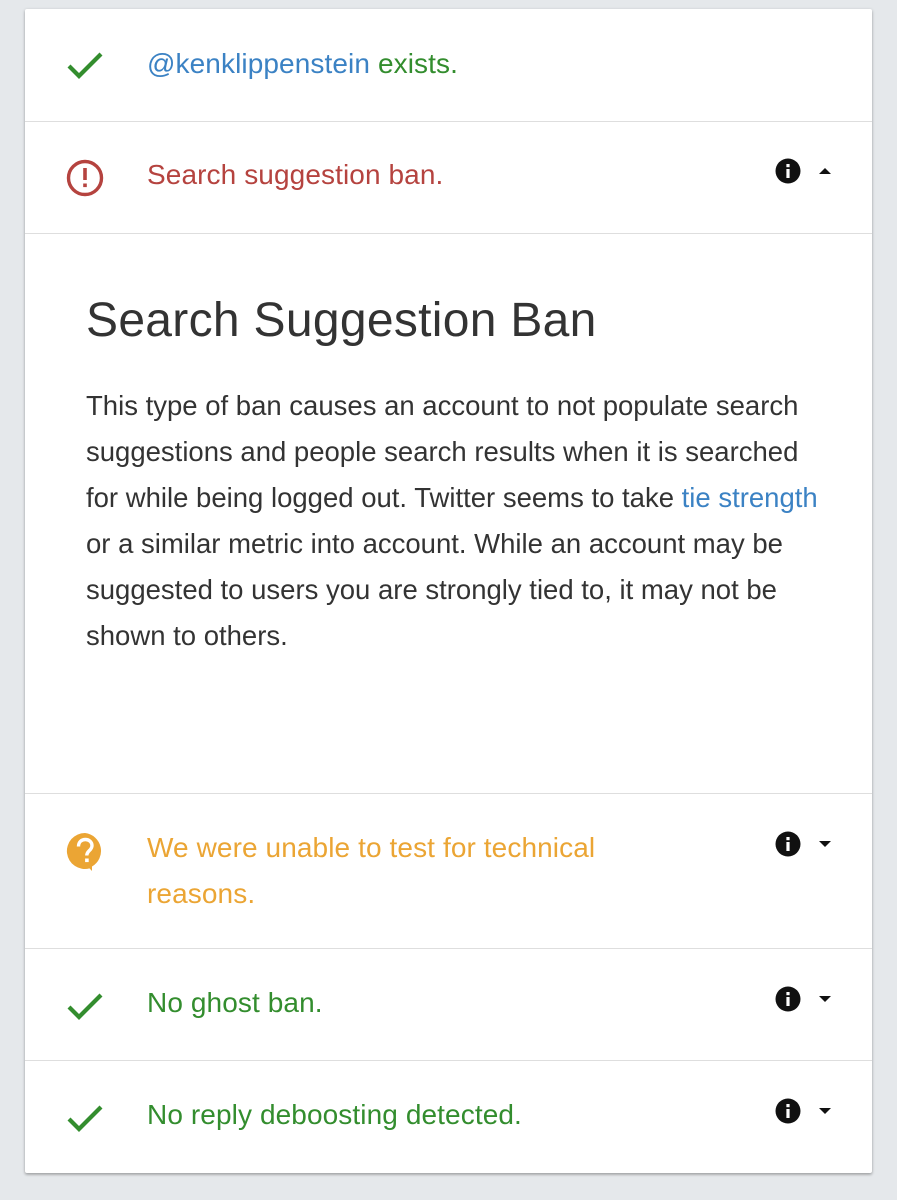  I want to click on question-bubble-icon, so click(84, 851).